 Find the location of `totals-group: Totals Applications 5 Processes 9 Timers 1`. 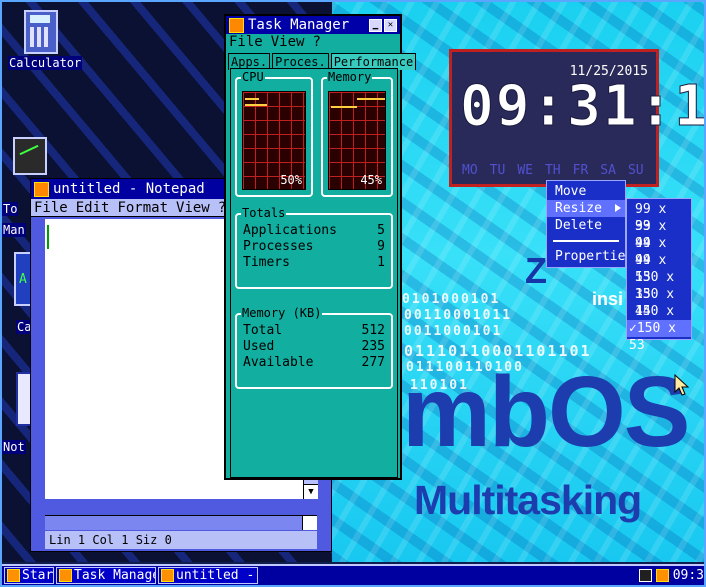

totals-group: Totals Applications 5 Processes 9 Timers 1 is located at coordinates (314, 247).